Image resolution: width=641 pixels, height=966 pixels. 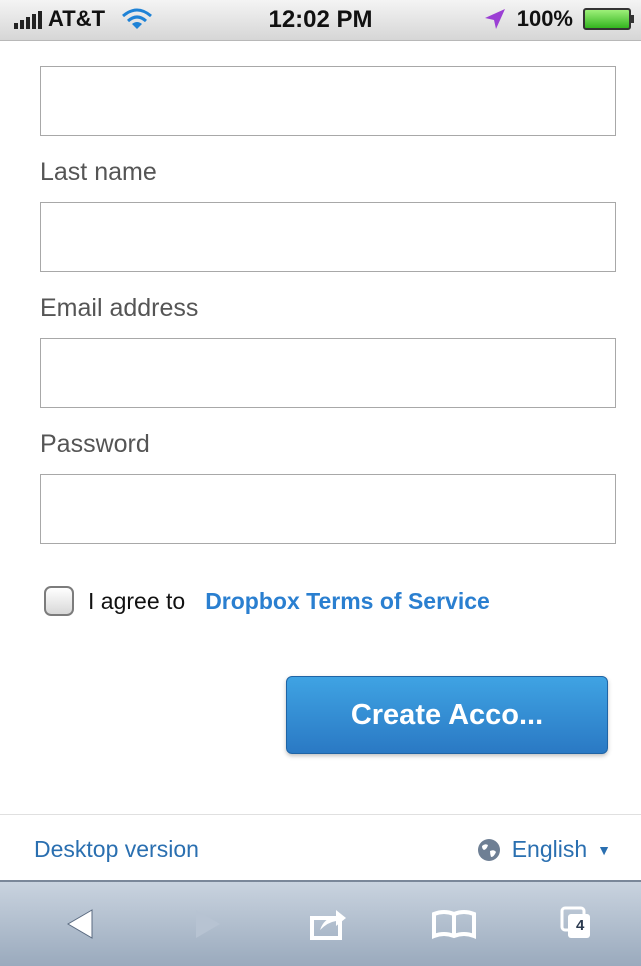 I want to click on globe-icon, so click(x=488, y=849).